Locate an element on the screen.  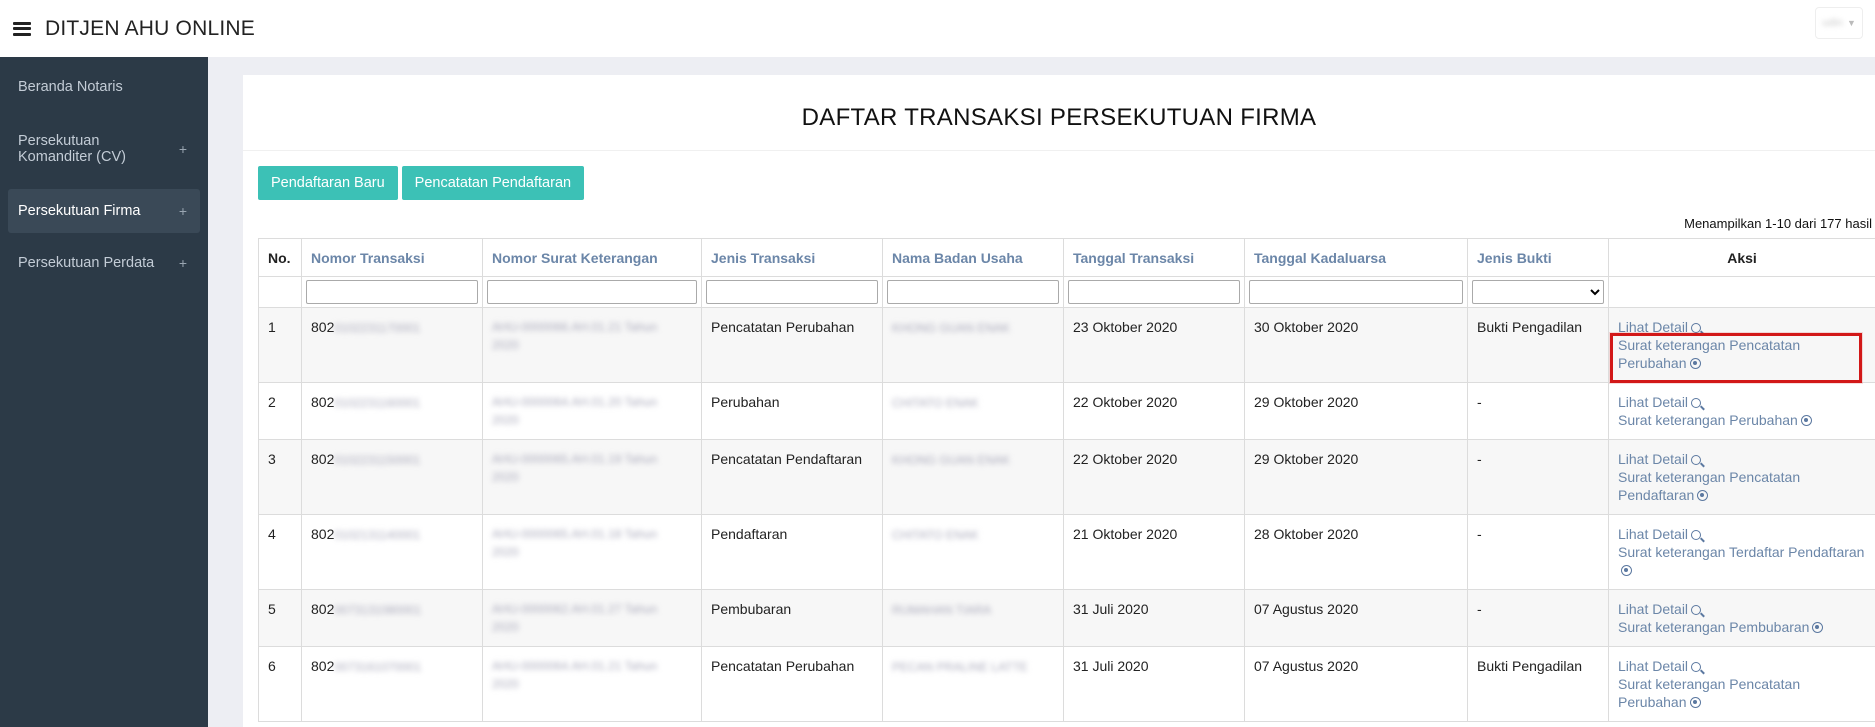
sidebar-item-persekutuan-perdata: Persekutuan Perdata + is located at coordinates (104, 263).